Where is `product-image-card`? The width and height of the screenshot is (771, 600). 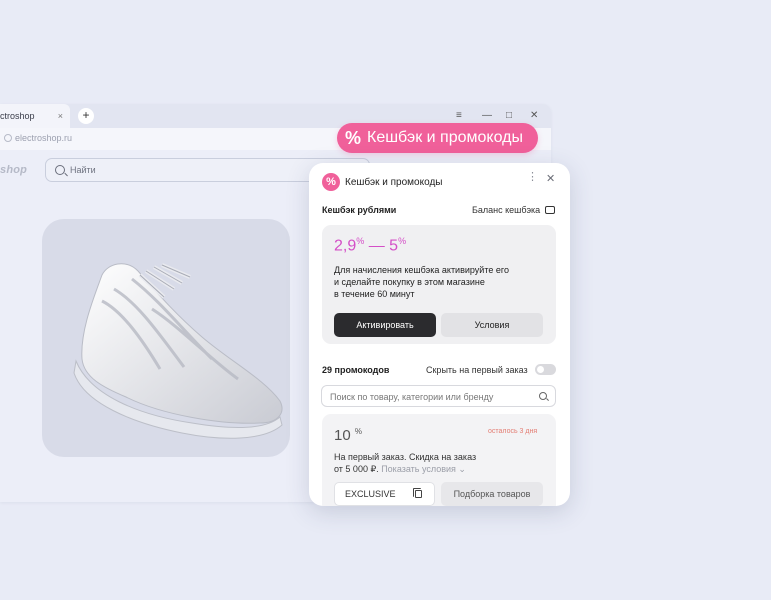 product-image-card is located at coordinates (166, 338).